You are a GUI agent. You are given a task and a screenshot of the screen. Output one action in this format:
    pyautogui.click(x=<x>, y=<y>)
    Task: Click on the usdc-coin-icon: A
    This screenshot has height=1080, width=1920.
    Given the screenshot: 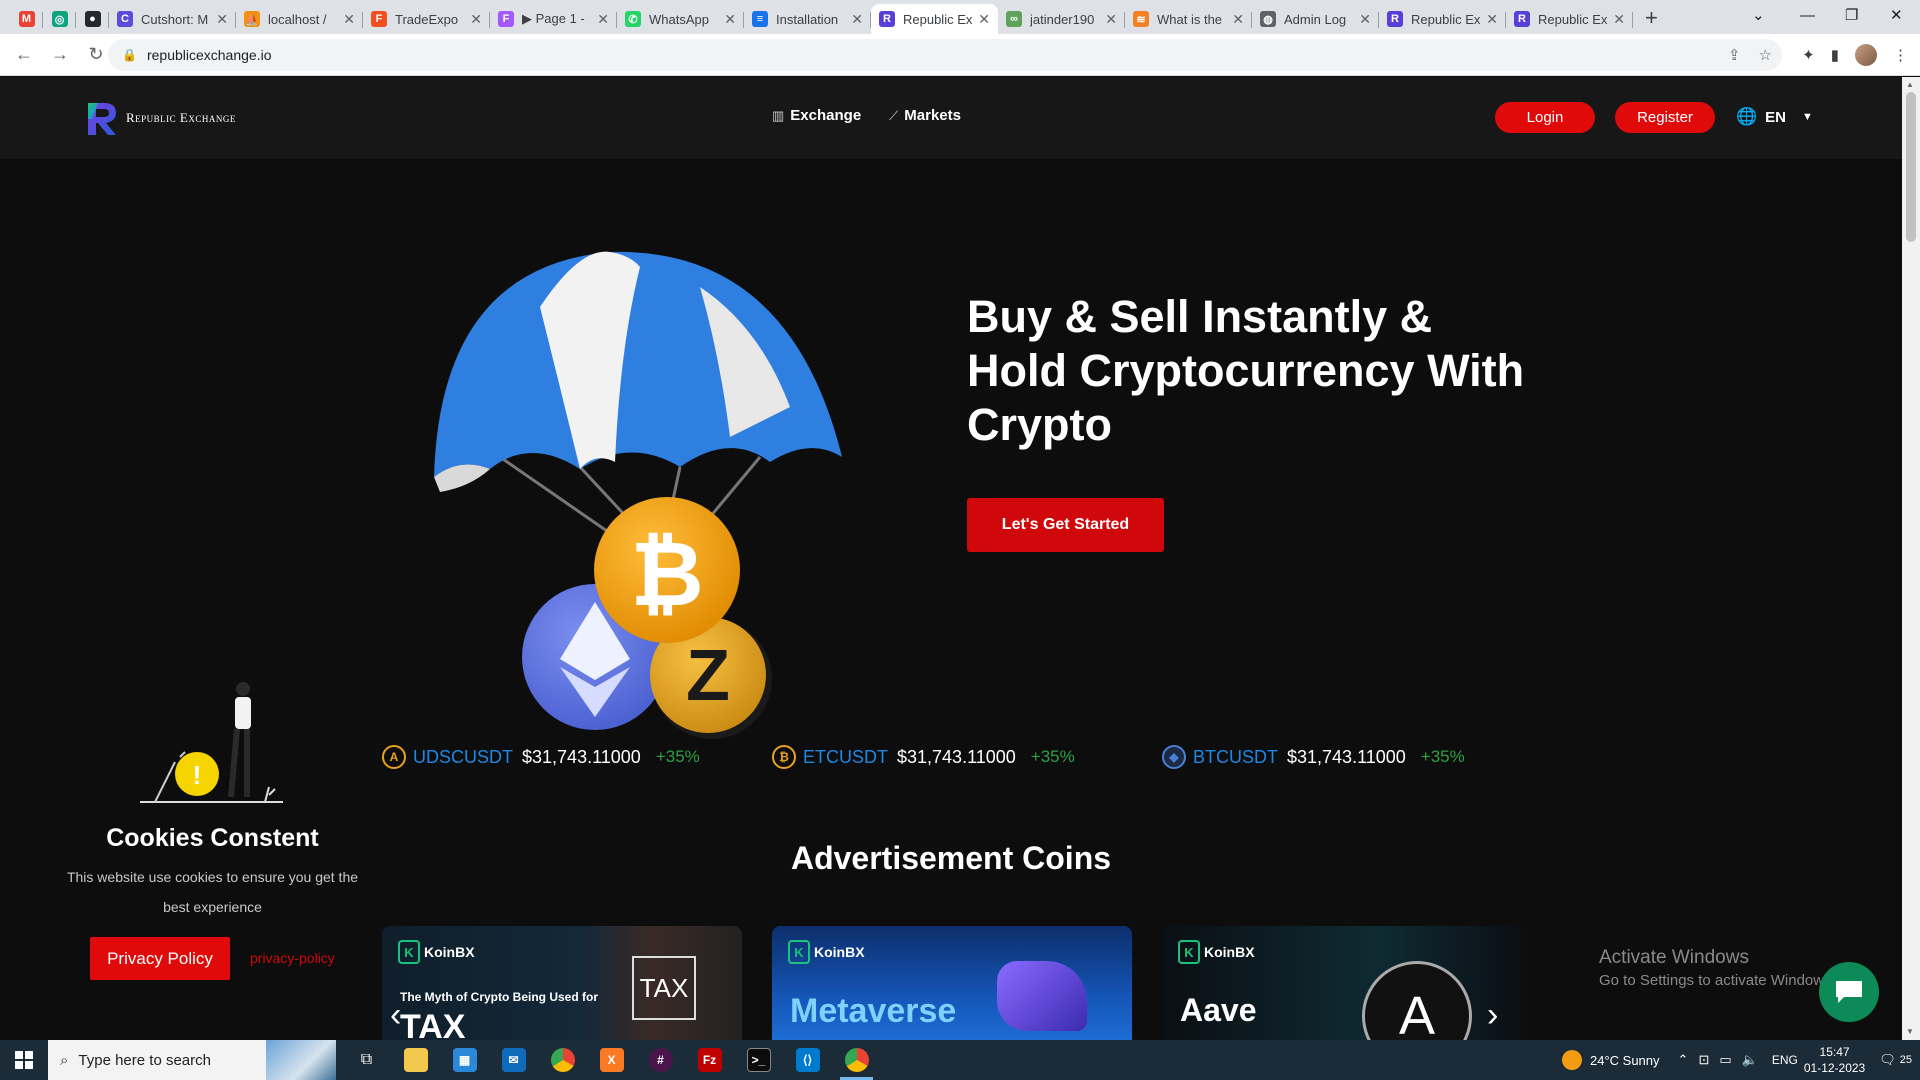 What is the action you would take?
    pyautogui.click(x=394, y=757)
    